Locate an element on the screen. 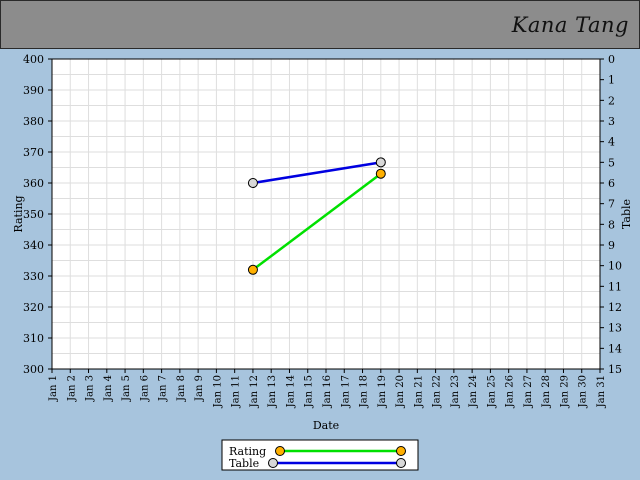  x-axis-tick-label: Jan 7 is located at coordinates (163, 388).